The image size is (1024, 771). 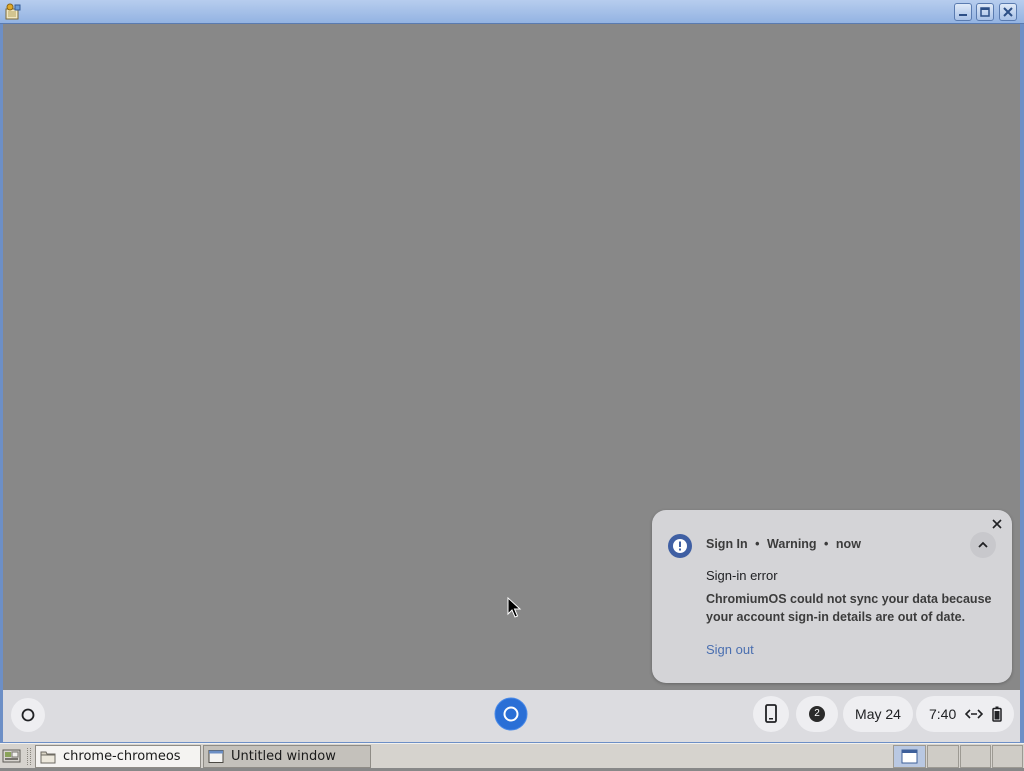 I want to click on taskbar-handle, so click(x=29, y=756).